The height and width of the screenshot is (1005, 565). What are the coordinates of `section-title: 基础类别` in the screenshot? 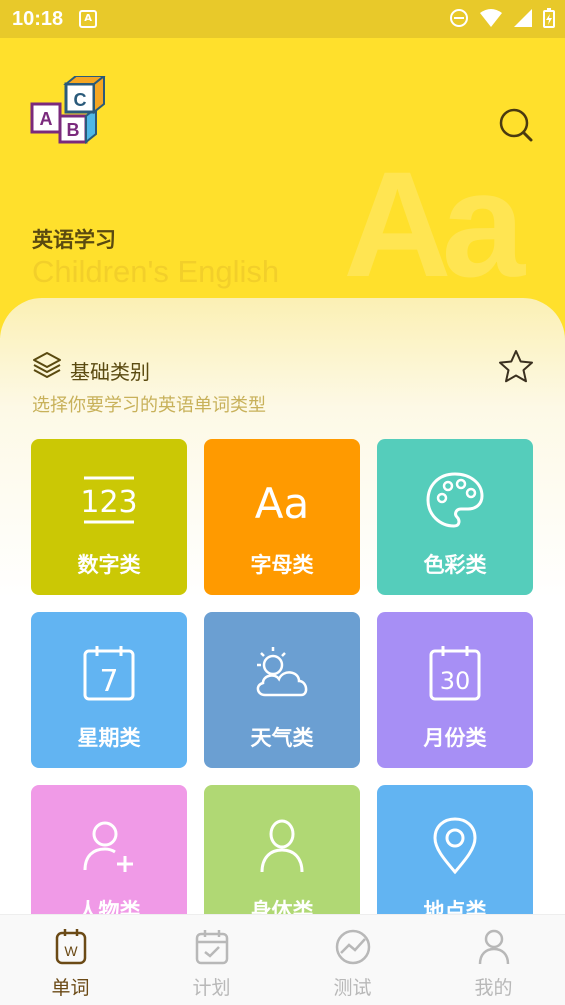 It's located at (110, 372).